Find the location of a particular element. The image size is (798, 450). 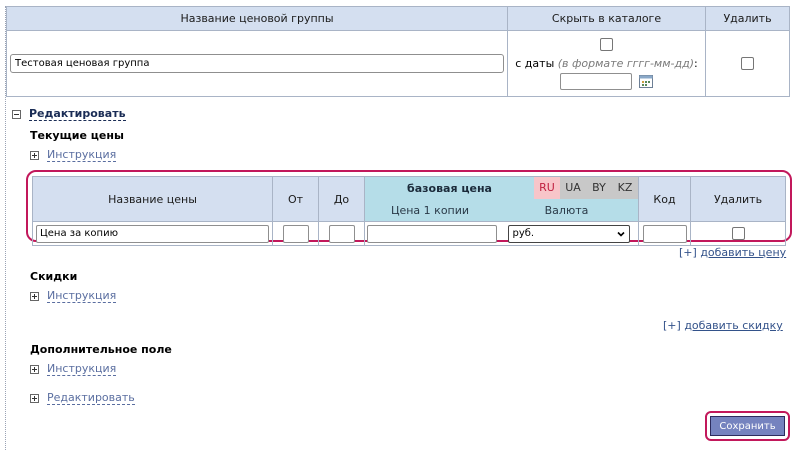

date-colon: : is located at coordinates (696, 63).